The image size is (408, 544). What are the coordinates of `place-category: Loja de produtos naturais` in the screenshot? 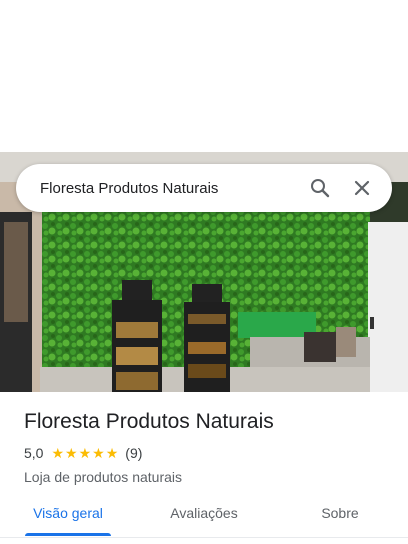 It's located at (103, 477).